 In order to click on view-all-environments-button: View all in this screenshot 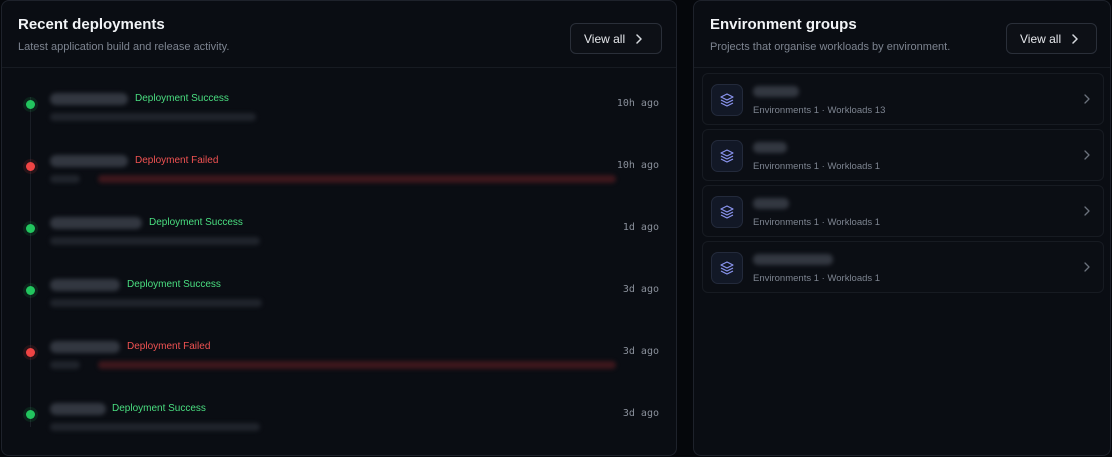, I will do `click(1051, 38)`.